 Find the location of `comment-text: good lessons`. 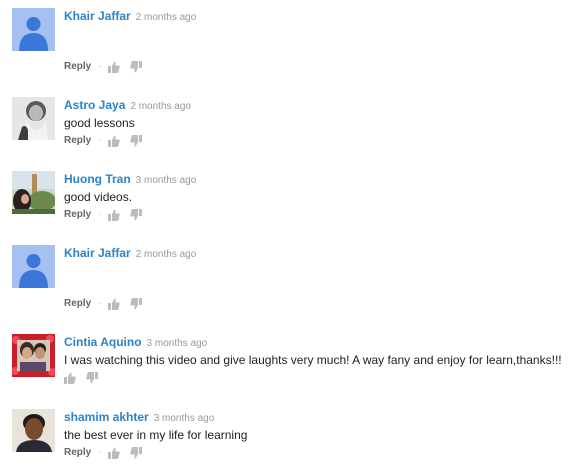

comment-text: good lessons is located at coordinates (99, 123).